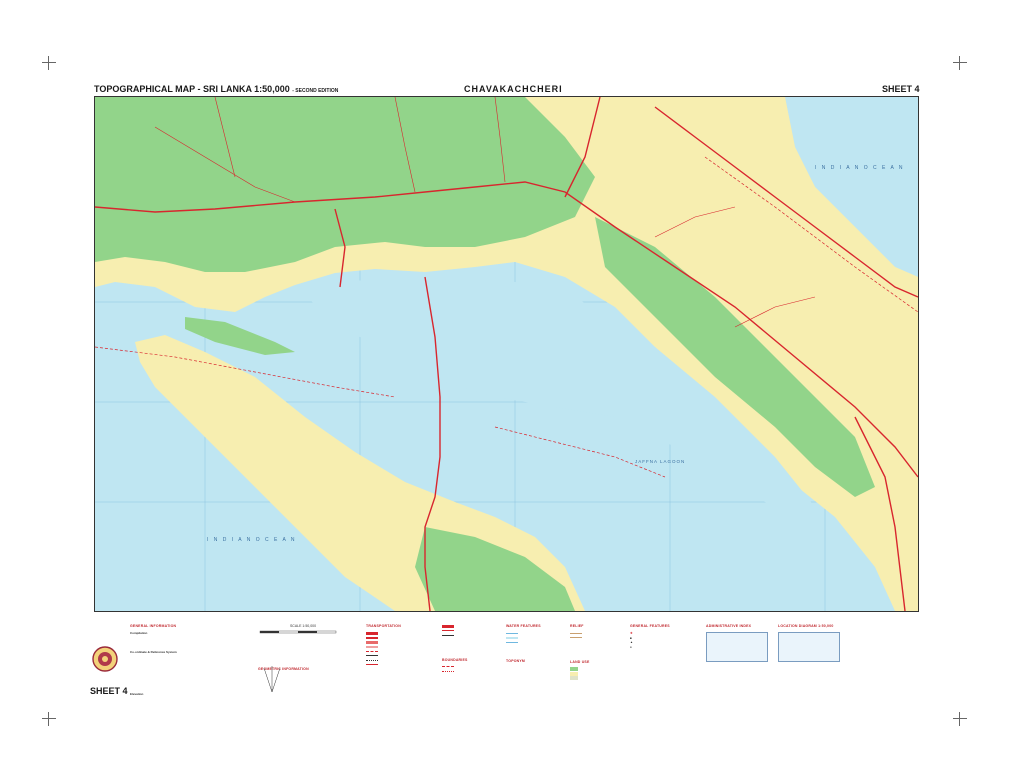 The image size is (1023, 768). Describe the element at coordinates (49, 63) in the screenshot. I see `crop-mark-top-left` at that location.